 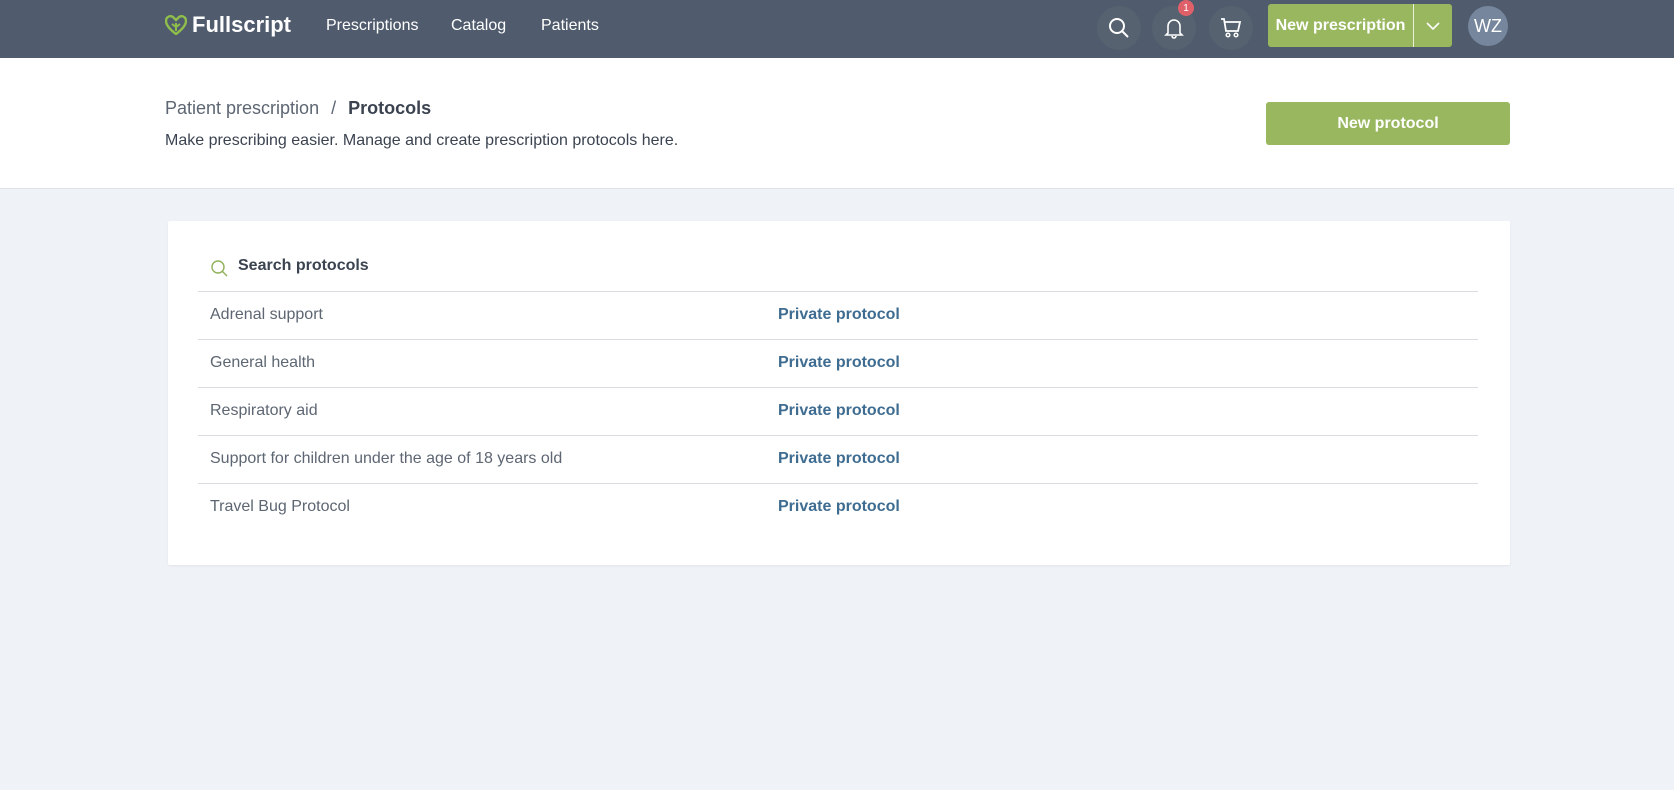 I want to click on cart-icon, so click(x=1231, y=28).